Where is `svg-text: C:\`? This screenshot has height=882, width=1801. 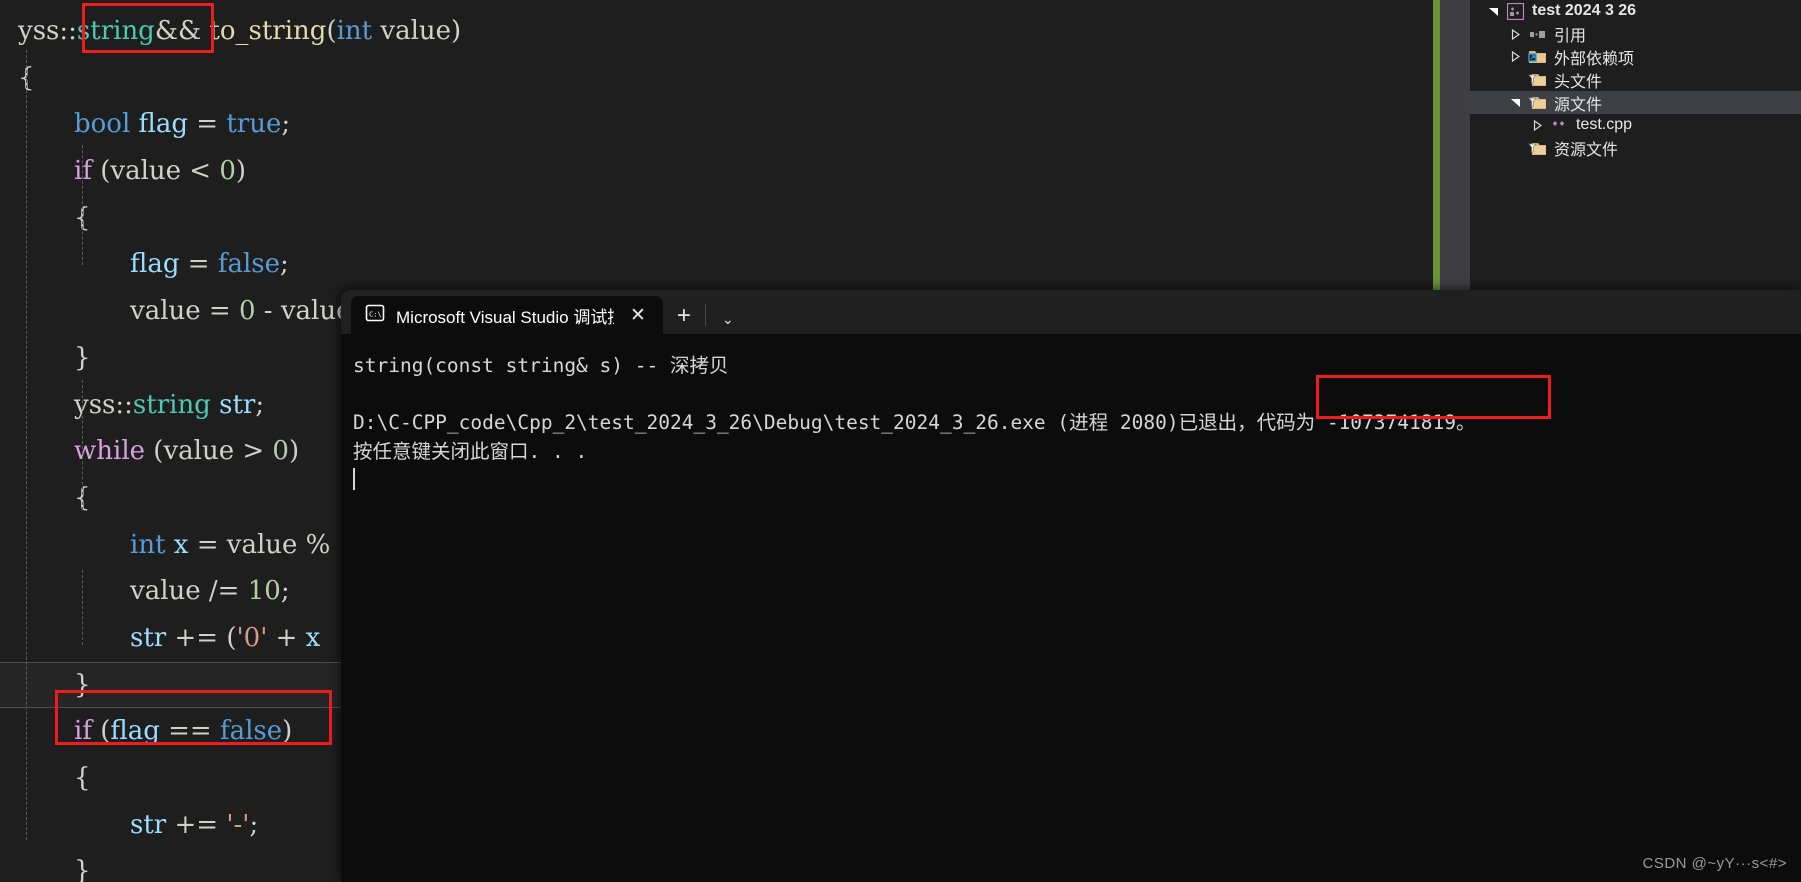 svg-text: C:\ is located at coordinates (375, 314).